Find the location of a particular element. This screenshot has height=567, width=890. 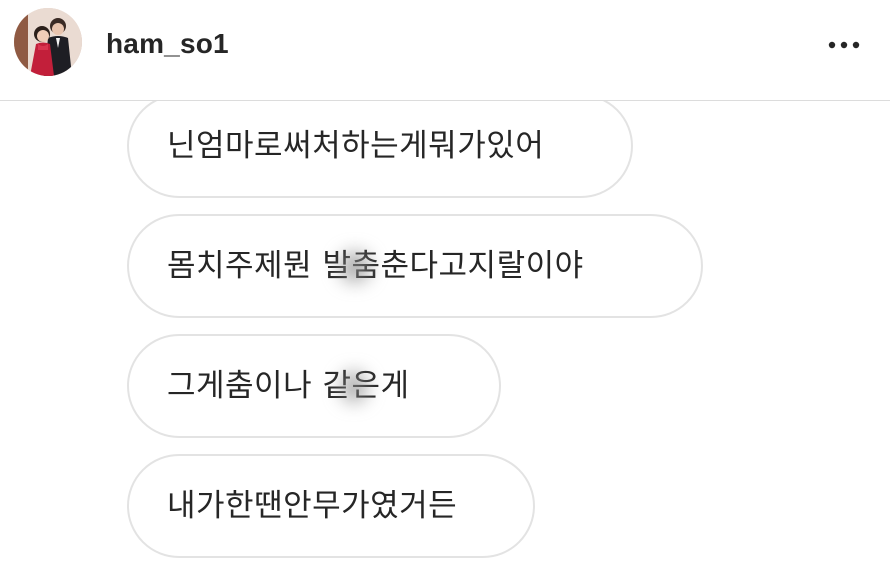

message-text: 닌엄마로써처하는게뭐가있어 is located at coordinates (356, 146).